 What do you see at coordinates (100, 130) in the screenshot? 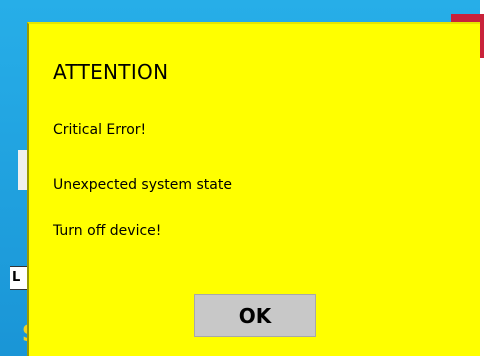
I see `error-message: Critical Error!` at bounding box center [100, 130].